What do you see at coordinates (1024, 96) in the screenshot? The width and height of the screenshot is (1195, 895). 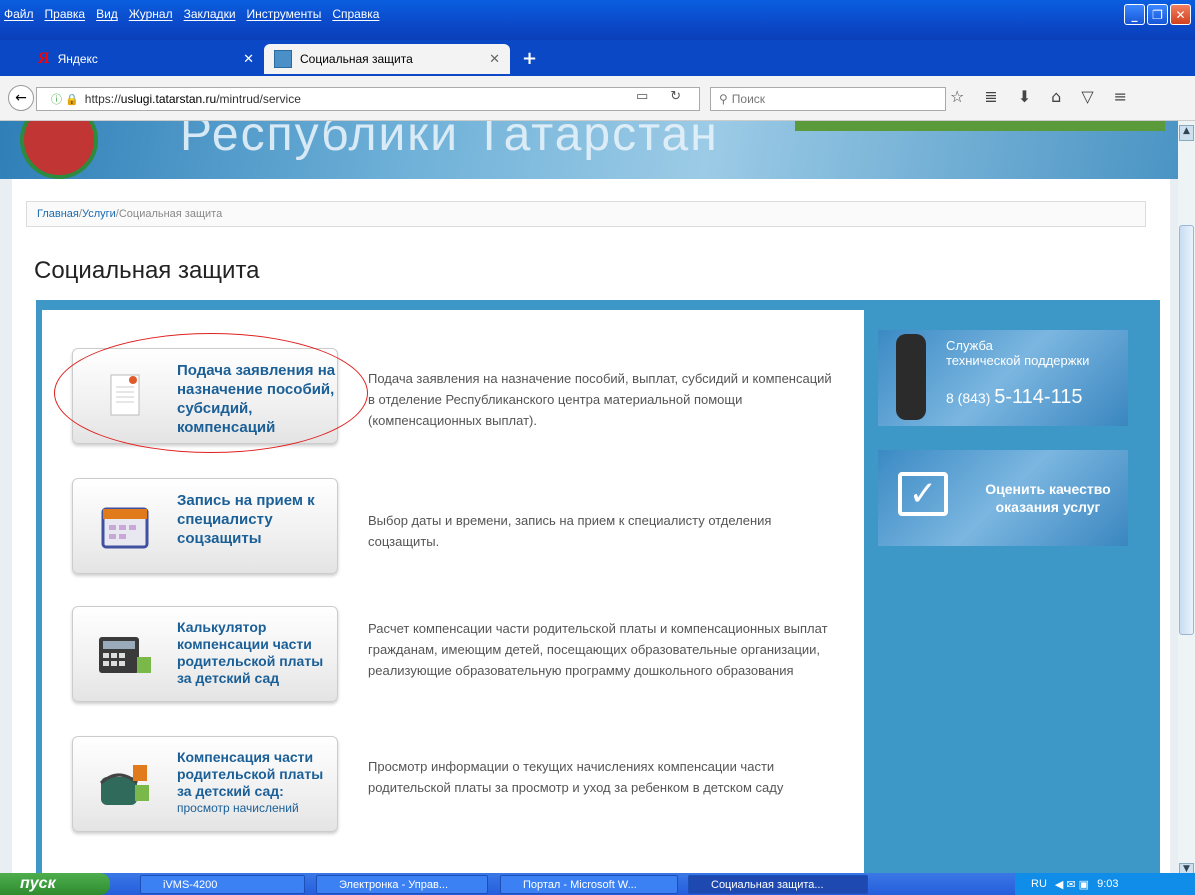 I see `downloads-icon: ⬇` at bounding box center [1024, 96].